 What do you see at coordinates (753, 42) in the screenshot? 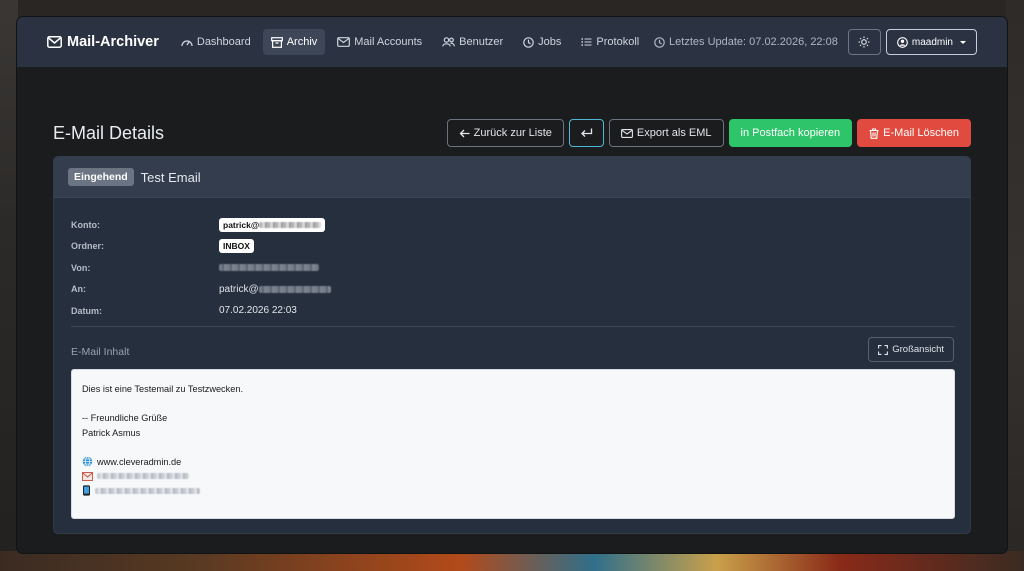
I see `last-update-text: Letztes Update: 07.02.2026, 22:08` at bounding box center [753, 42].